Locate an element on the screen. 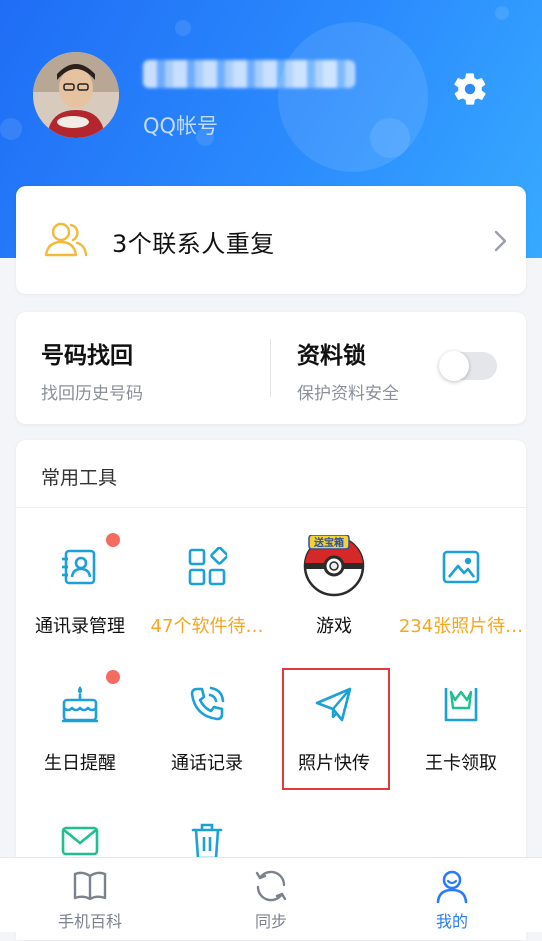 This screenshot has width=542, height=941. mail-icon is located at coordinates (80, 841).